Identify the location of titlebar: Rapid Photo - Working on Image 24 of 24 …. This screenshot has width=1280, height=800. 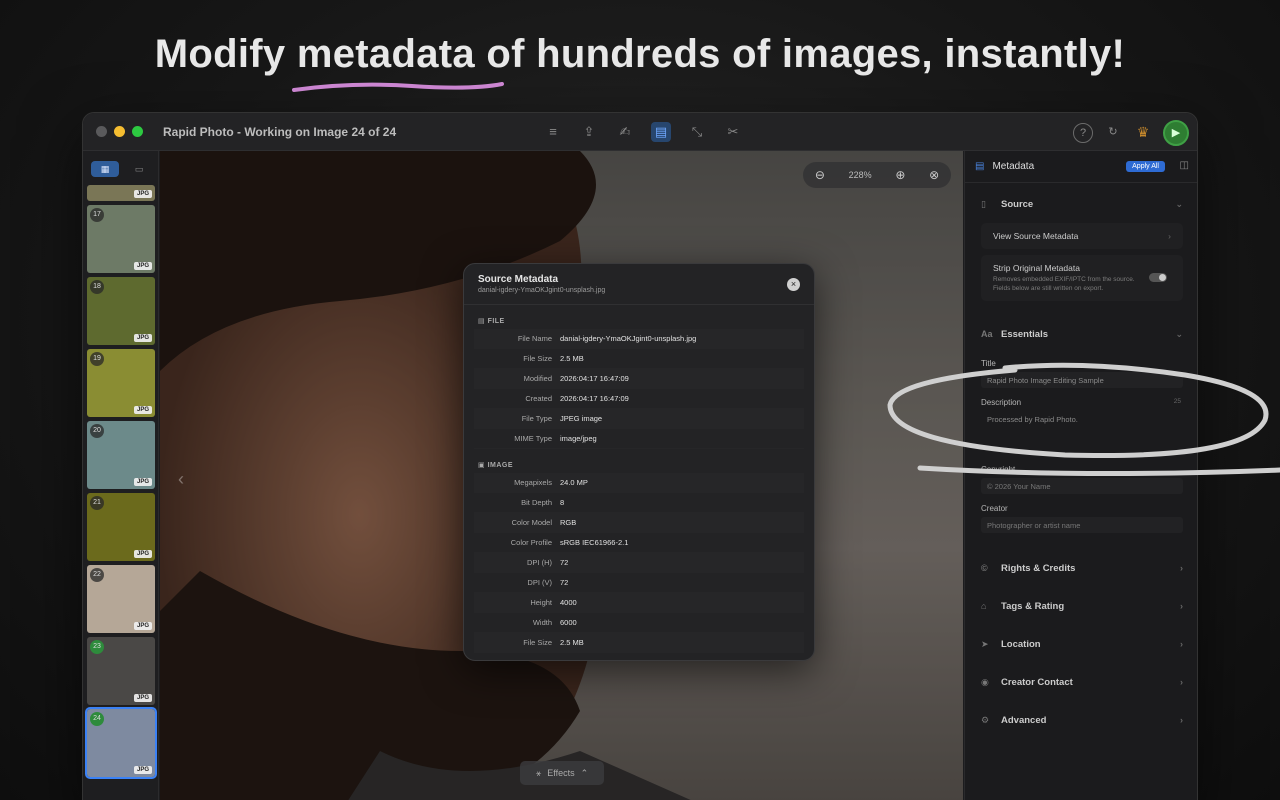
(640, 132).